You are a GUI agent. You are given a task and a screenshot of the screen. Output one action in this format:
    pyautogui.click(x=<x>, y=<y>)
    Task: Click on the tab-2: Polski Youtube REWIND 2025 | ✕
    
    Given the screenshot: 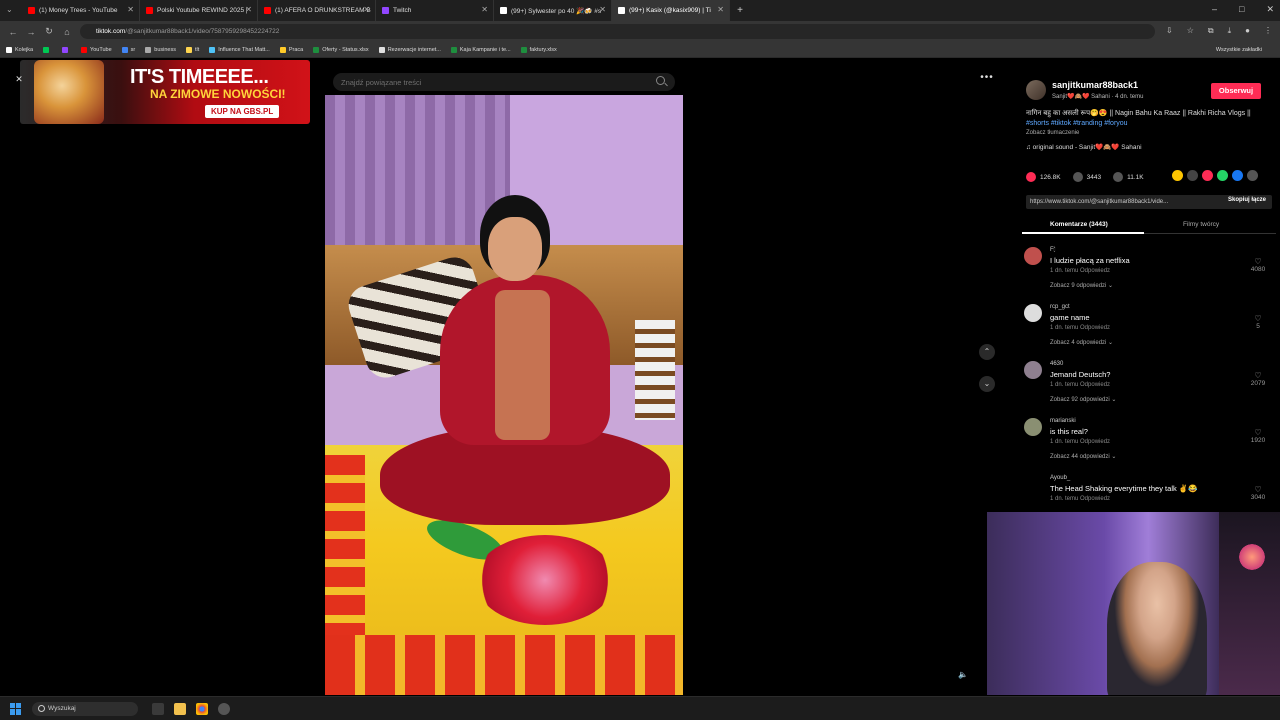 What is the action you would take?
    pyautogui.click(x=199, y=10)
    